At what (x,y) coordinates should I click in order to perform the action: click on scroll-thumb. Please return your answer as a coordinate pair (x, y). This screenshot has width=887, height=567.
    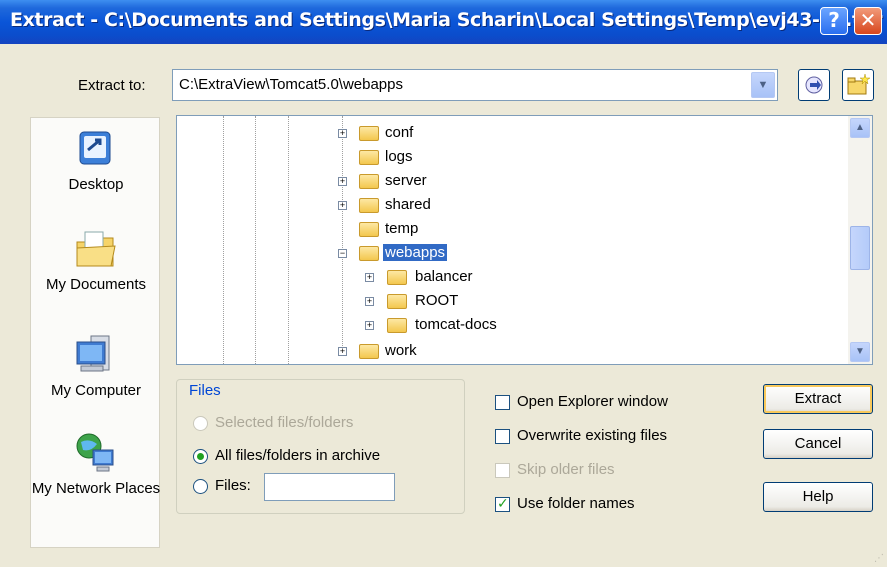
    Looking at the image, I should click on (860, 248).